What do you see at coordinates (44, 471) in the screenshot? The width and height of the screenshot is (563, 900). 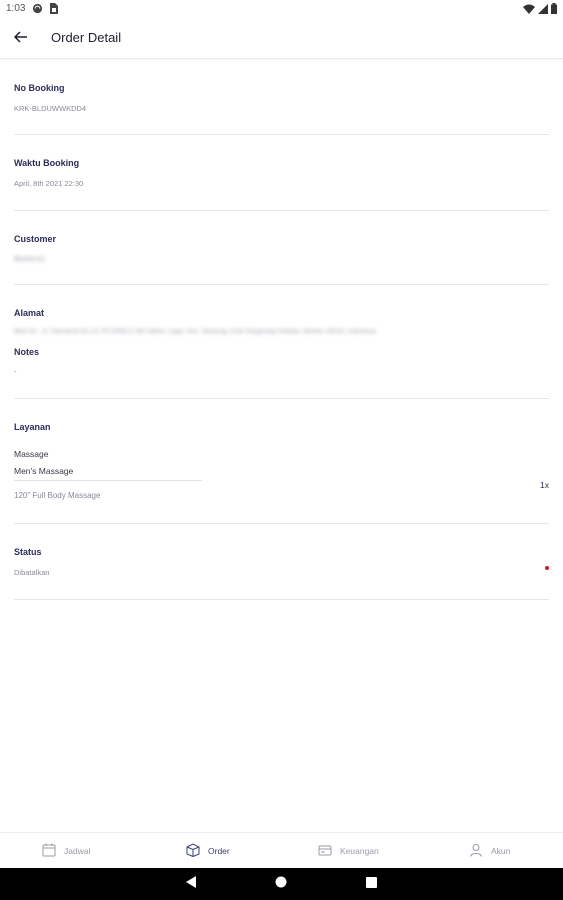 I see `service-name: Men's Massage` at bounding box center [44, 471].